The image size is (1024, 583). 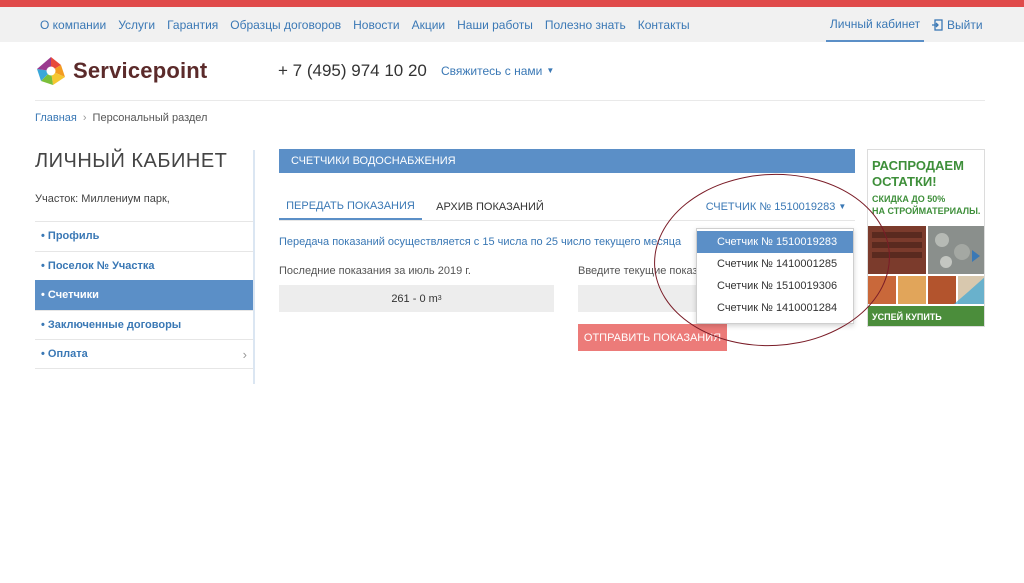 I want to click on banner-subline: СКИДКА ДО 50% НА СТРОЙМАТЕРИАЛЫ., so click(x=926, y=205).